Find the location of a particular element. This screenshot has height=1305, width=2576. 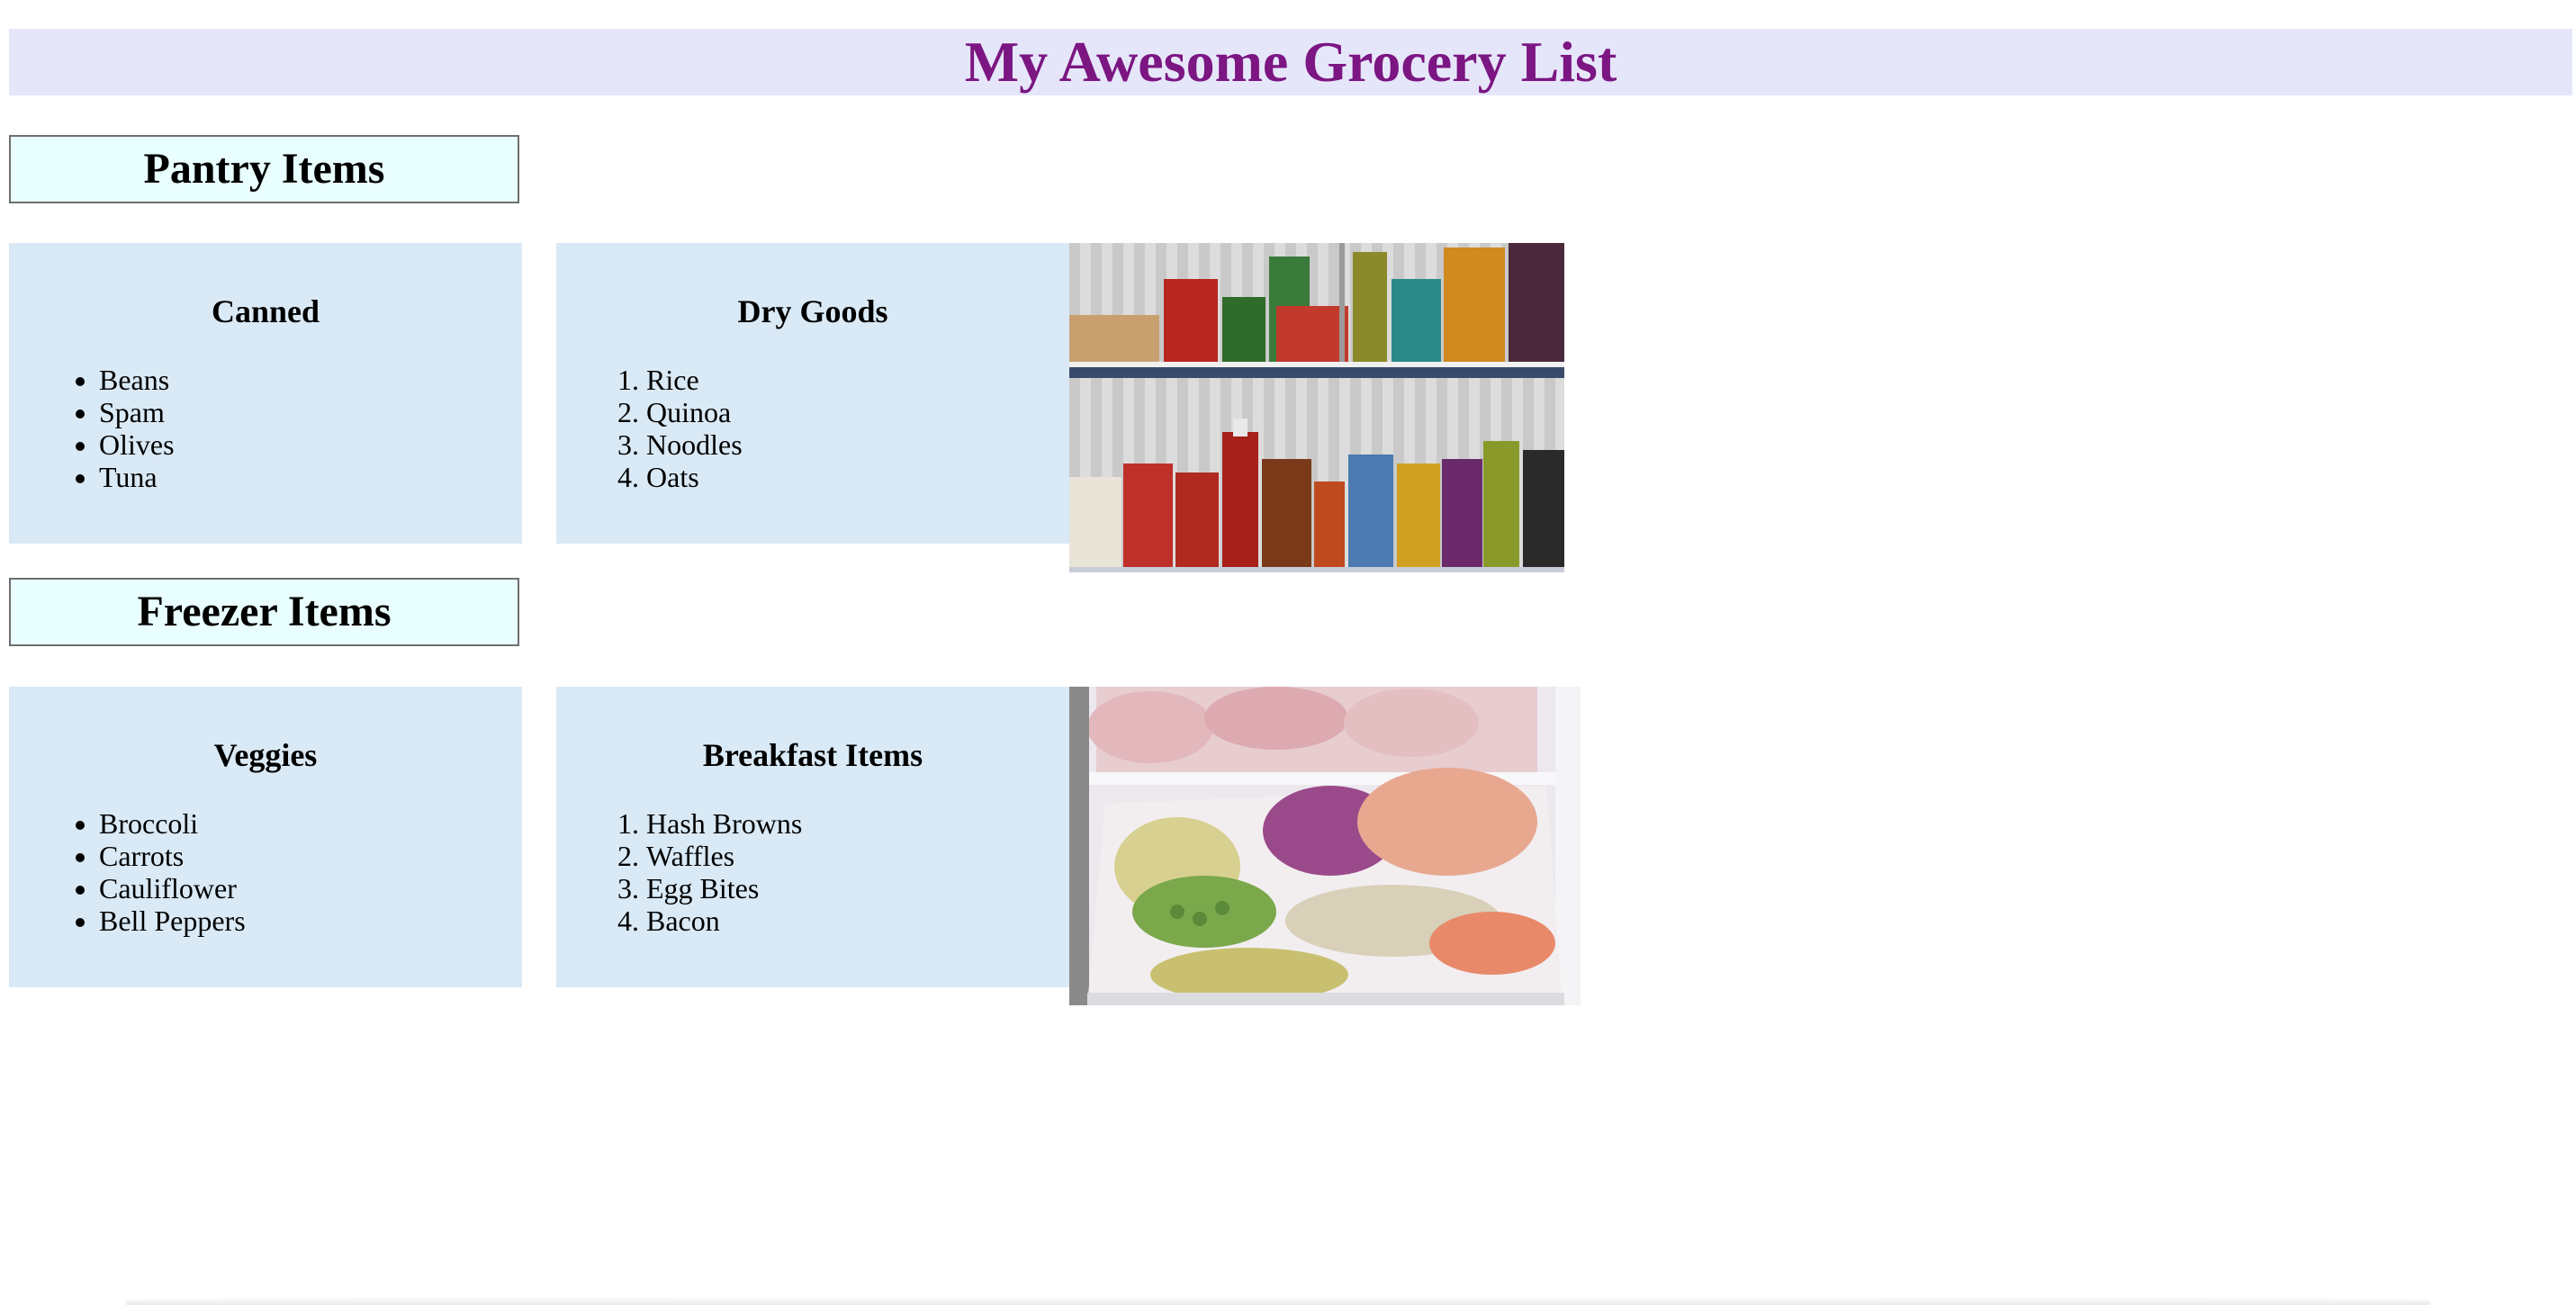

canned-list: Beans Spam Olives Tuna is located at coordinates (137, 429).